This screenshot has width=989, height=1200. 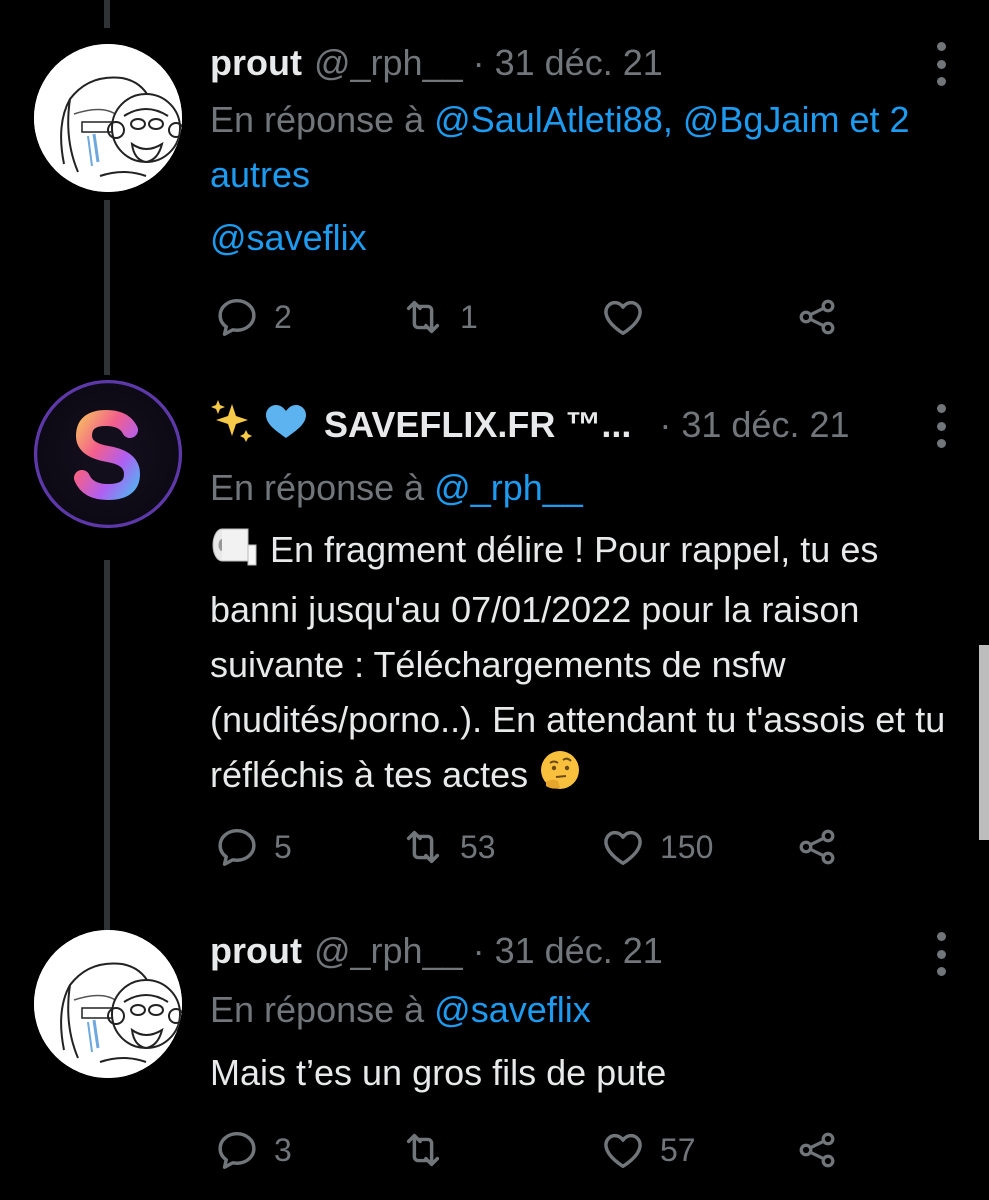 I want to click on tweet-header: SAVEFLIX.FR ™... · 31 déc. 21, so click(x=530, y=425).